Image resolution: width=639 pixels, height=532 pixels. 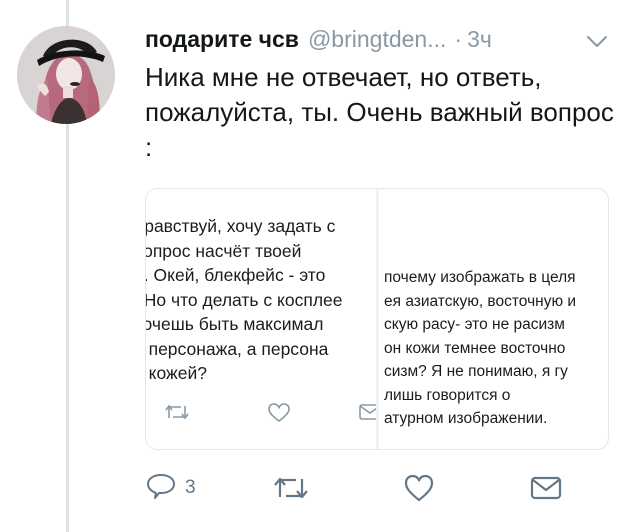 I want to click on mail-icon, so click(x=367, y=412).